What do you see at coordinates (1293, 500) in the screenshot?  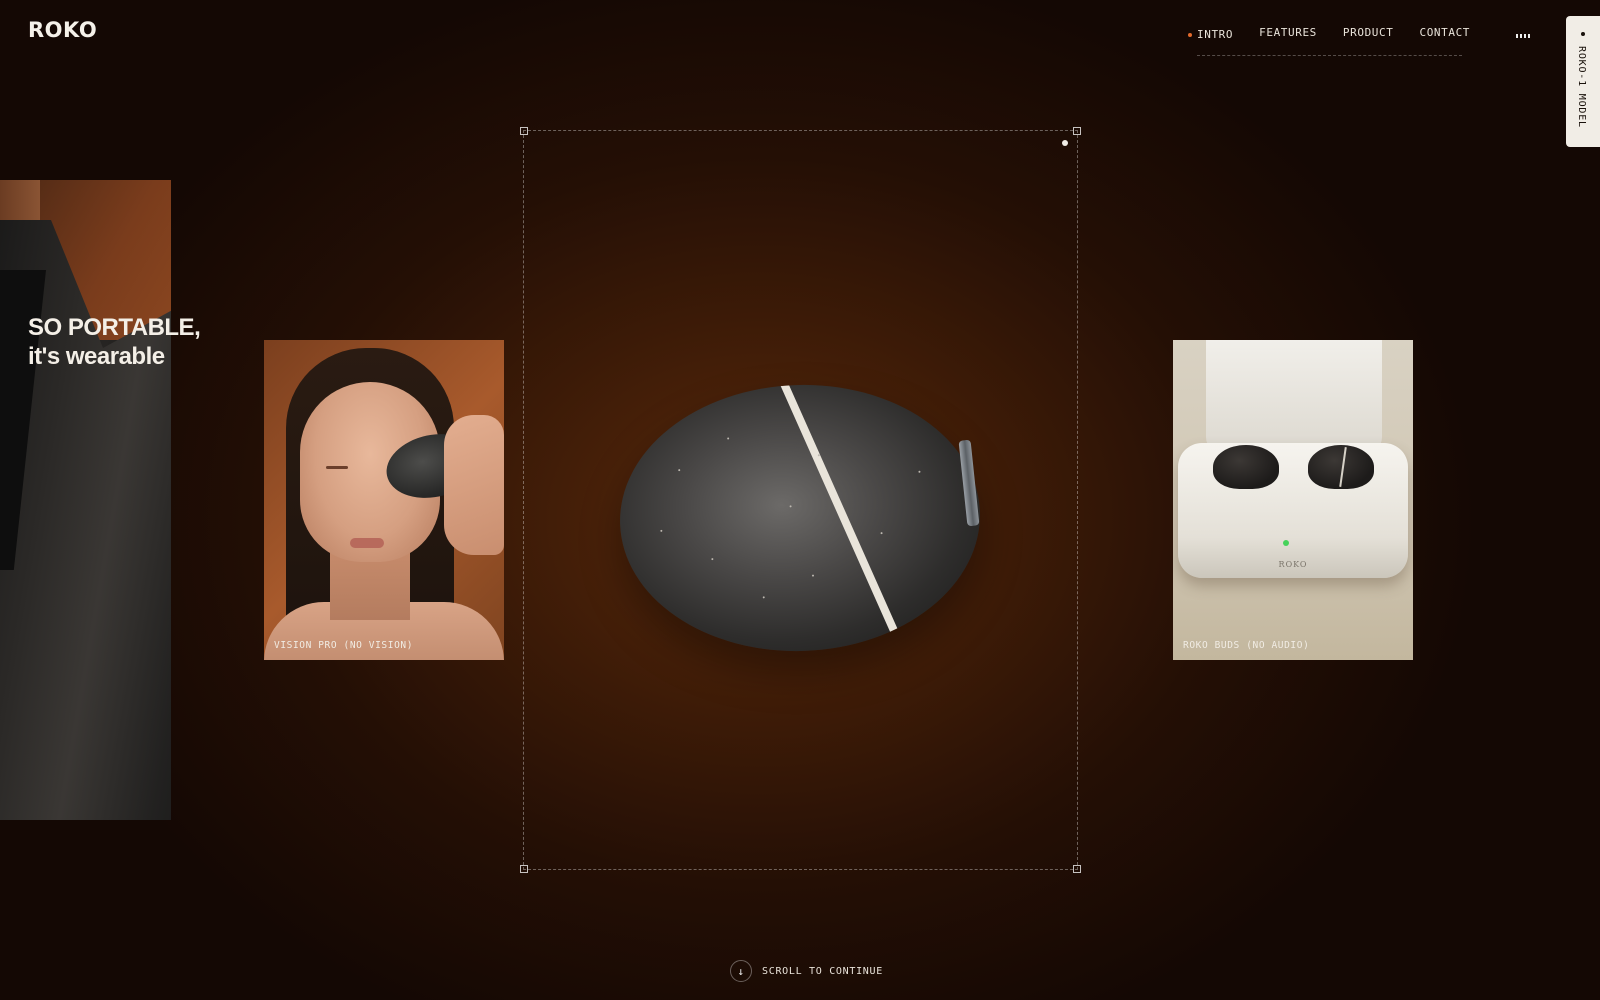 I see `buds-card: ROKO ROKO BUDS (NO AUDIO)` at bounding box center [1293, 500].